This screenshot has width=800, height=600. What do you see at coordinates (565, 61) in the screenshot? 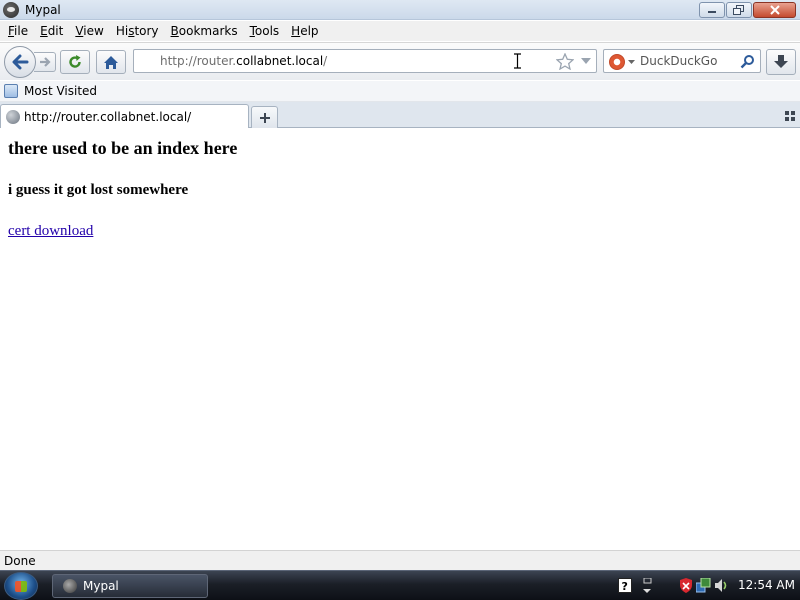
I see `bookmark-star-icon` at bounding box center [565, 61].